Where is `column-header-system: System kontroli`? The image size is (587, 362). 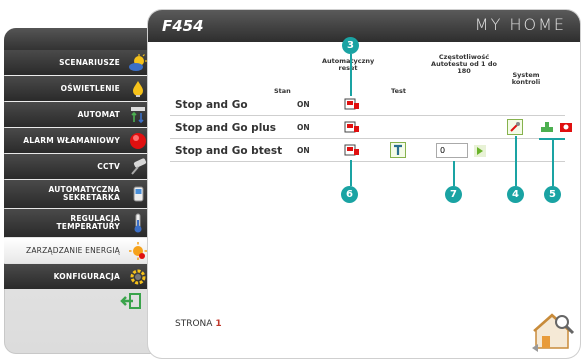 column-header-system: System kontroli is located at coordinates (526, 78).